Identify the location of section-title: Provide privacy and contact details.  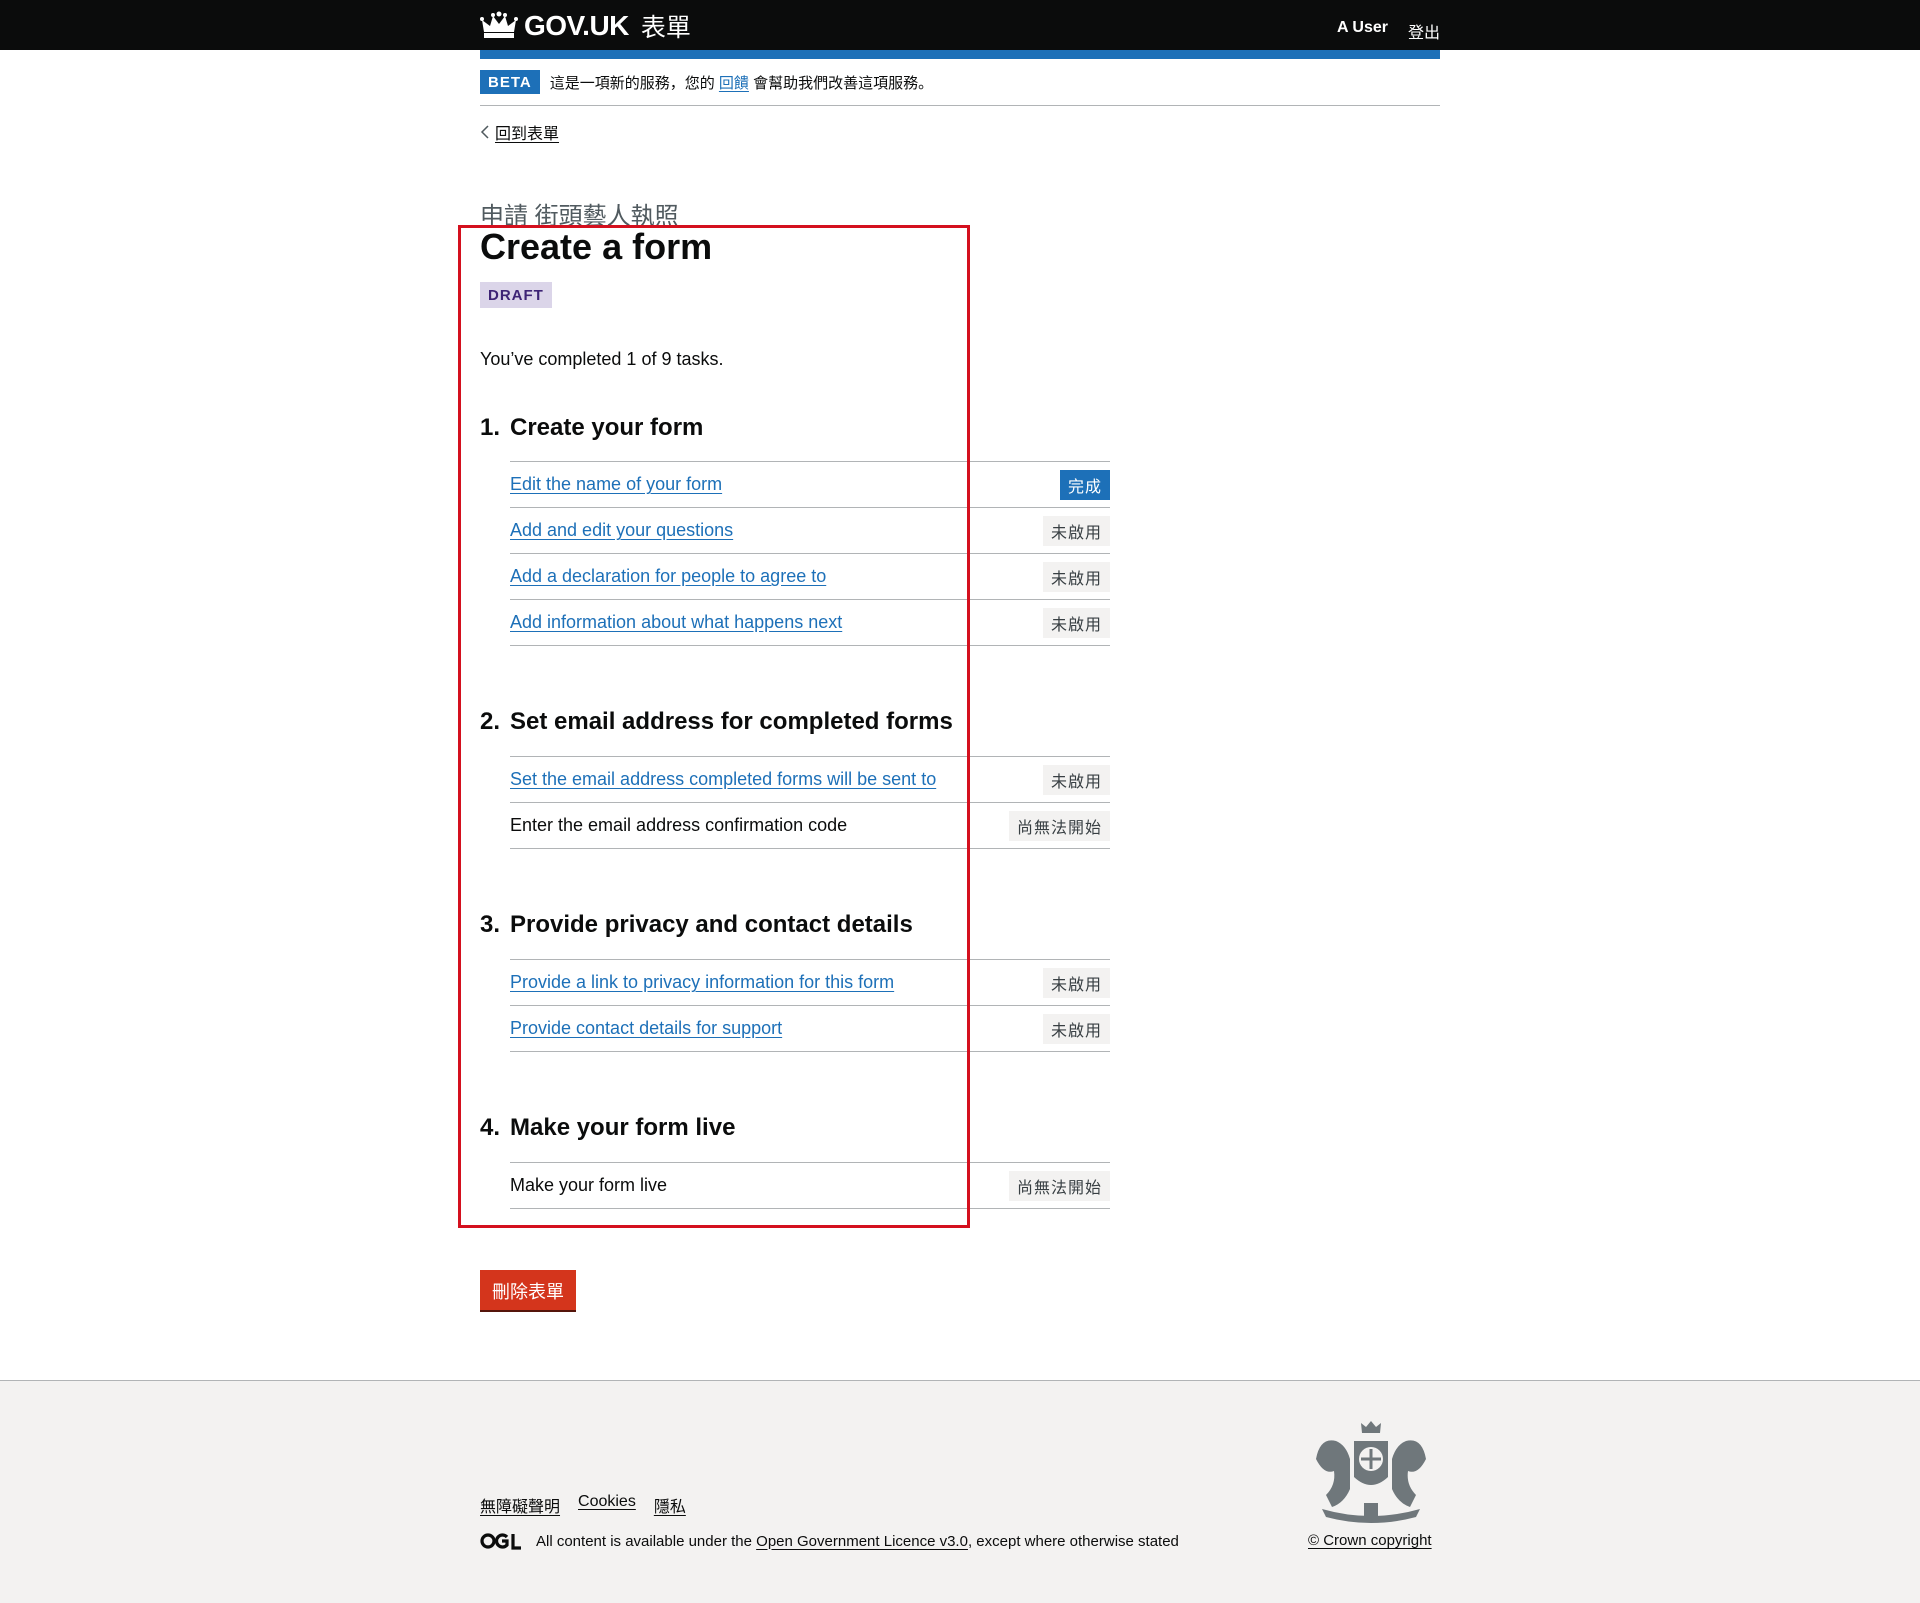
(711, 924).